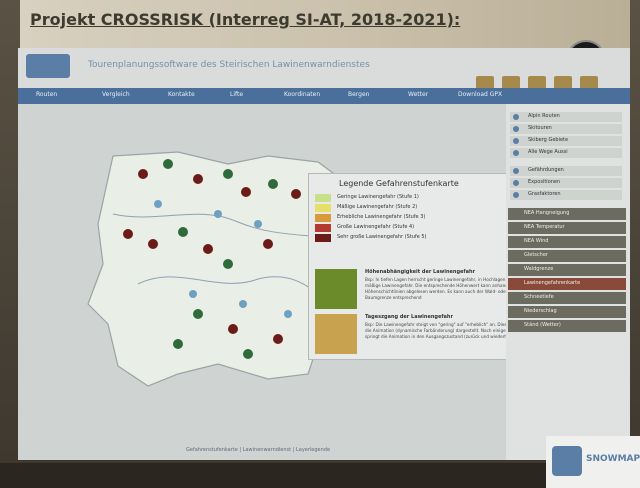 The height and width of the screenshot is (488, 640). Describe the element at coordinates (536, 255) in the screenshot. I see `sidebar-button-label: Gletscher` at that location.